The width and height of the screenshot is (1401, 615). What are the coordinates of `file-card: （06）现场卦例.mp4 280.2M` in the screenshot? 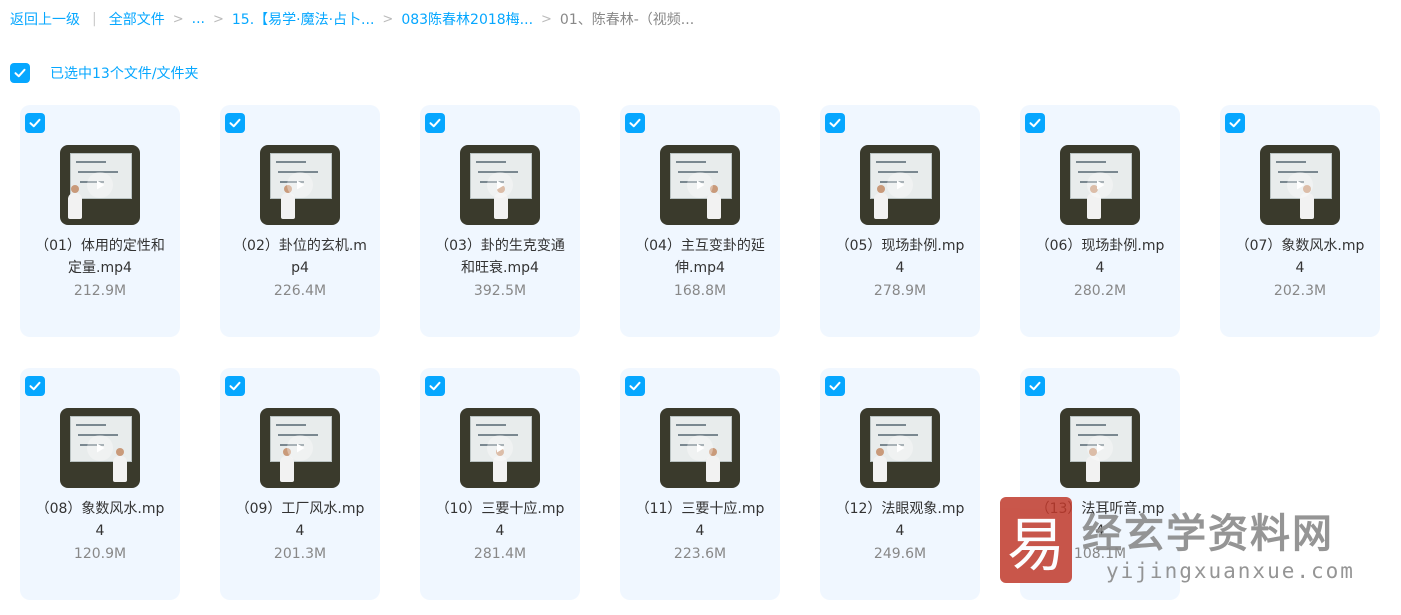 It's located at (1100, 221).